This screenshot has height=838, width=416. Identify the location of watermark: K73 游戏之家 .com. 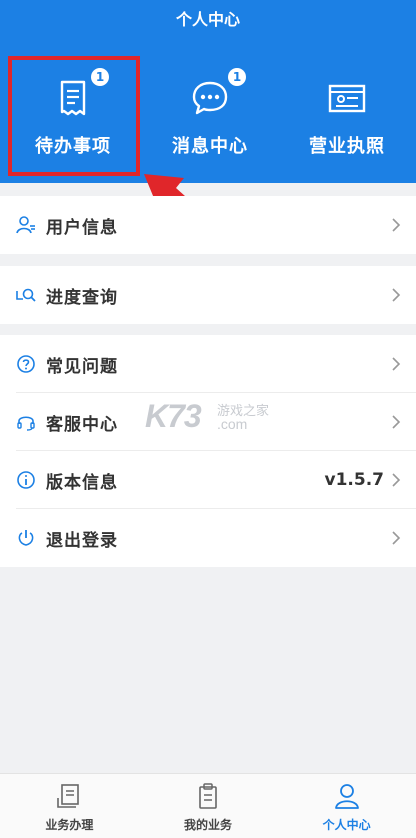
(207, 416).